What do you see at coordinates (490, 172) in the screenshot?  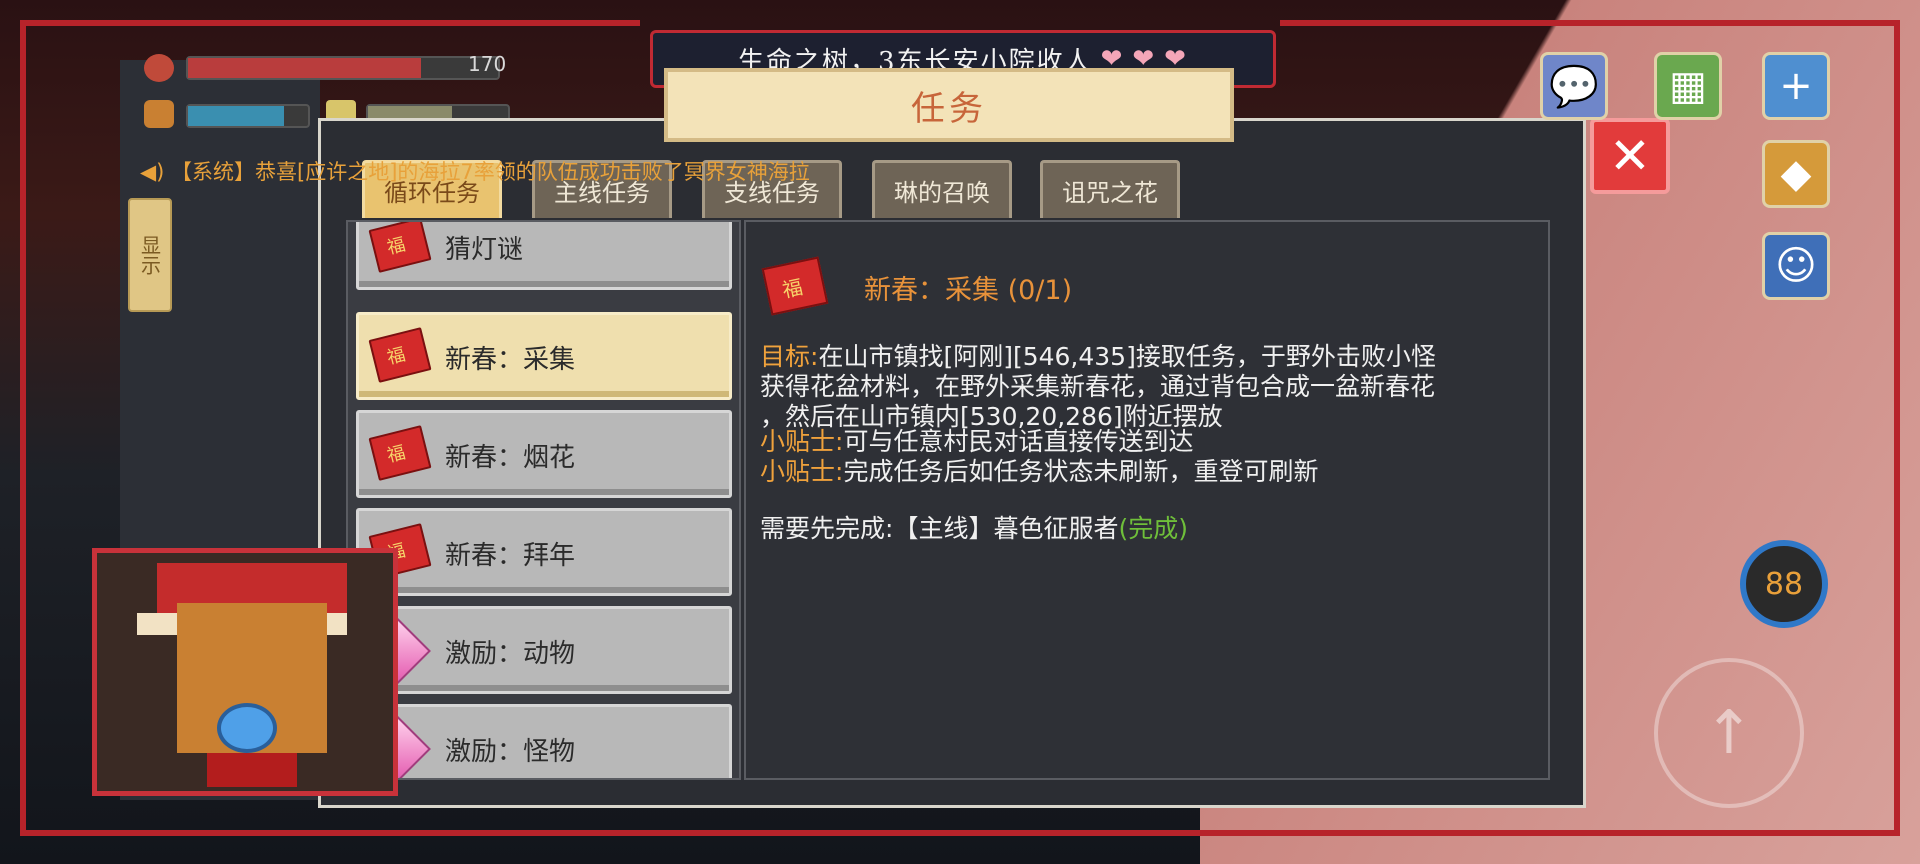 I see `announcement-text: 【系统】恭喜[应许之地]的海拉7率领的队伍成功击败了冥界女神海拉` at bounding box center [490, 172].